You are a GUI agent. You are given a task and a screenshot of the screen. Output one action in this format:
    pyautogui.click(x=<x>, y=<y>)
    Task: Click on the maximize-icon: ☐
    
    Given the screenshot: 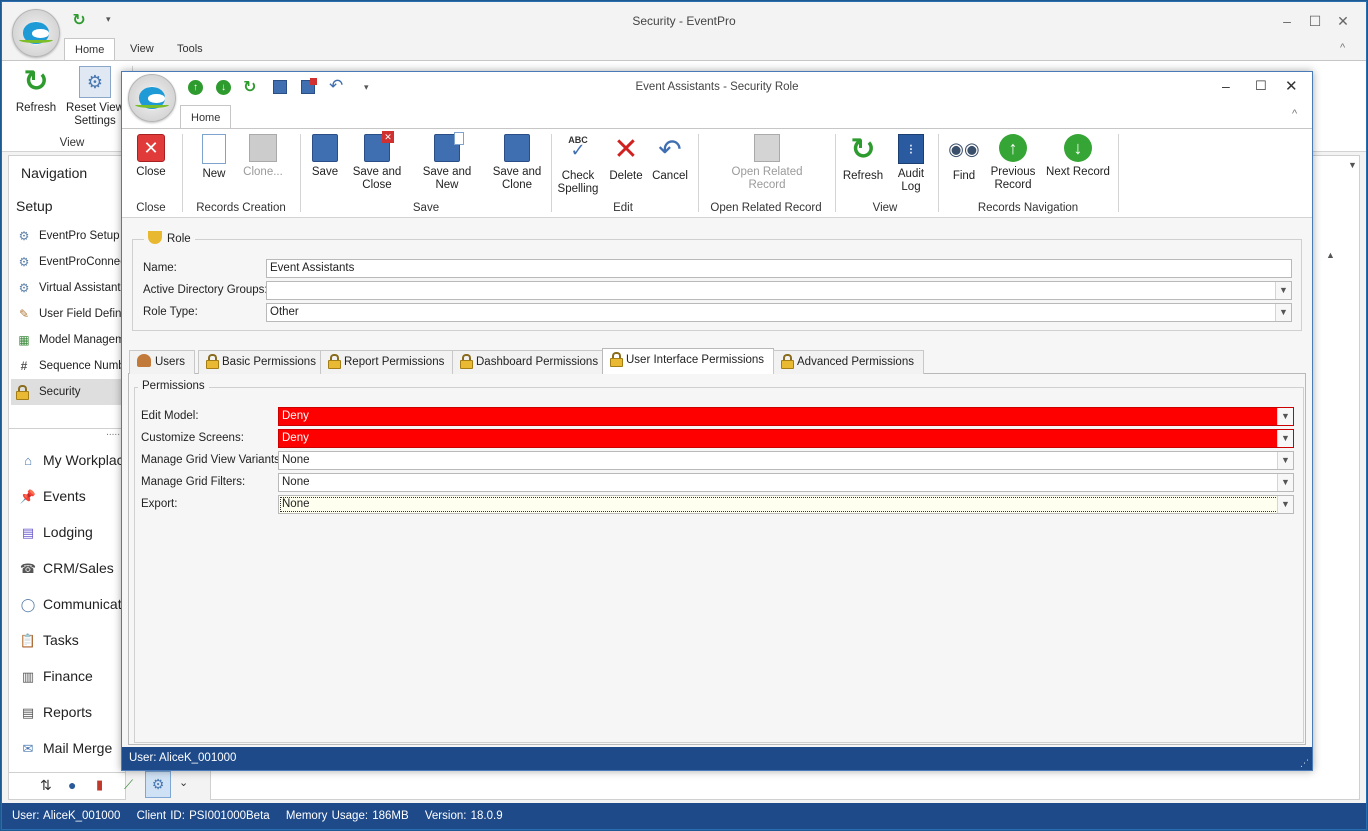 What is the action you would take?
    pyautogui.click(x=1315, y=21)
    